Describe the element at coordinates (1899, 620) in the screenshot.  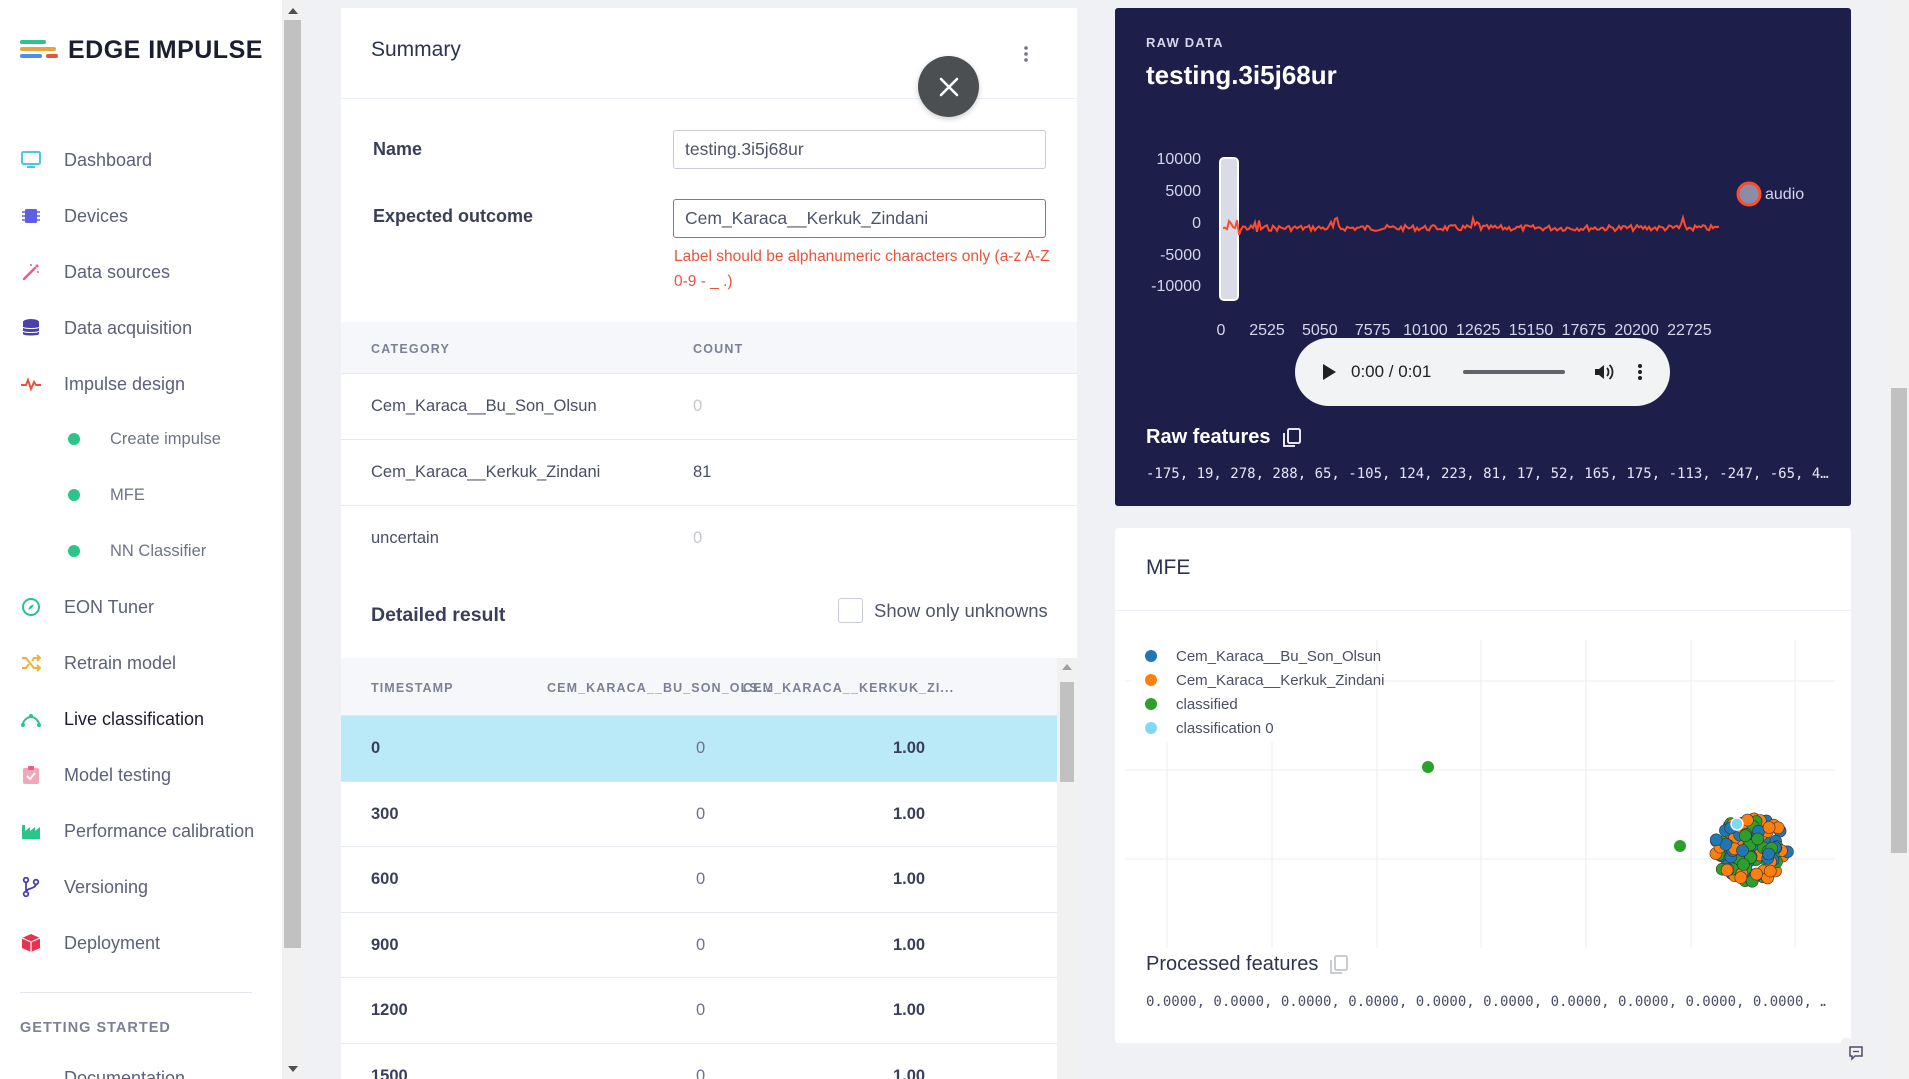
I see `page-scrollbar-thumb` at that location.